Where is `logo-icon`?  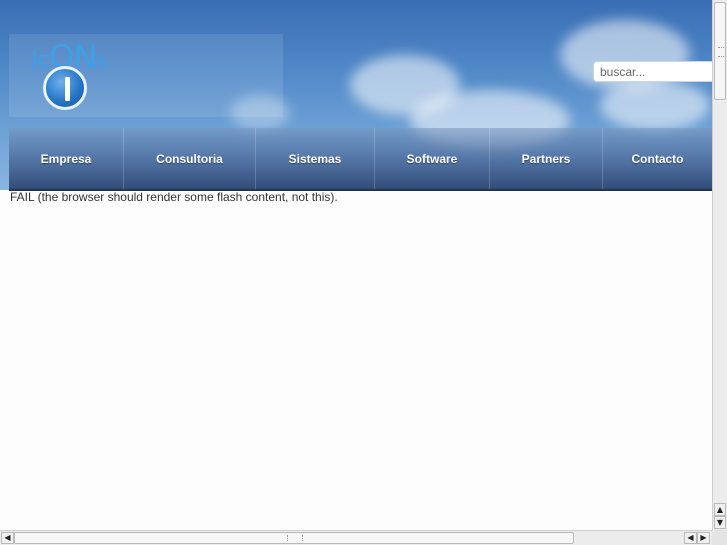
logo-icon is located at coordinates (65, 88).